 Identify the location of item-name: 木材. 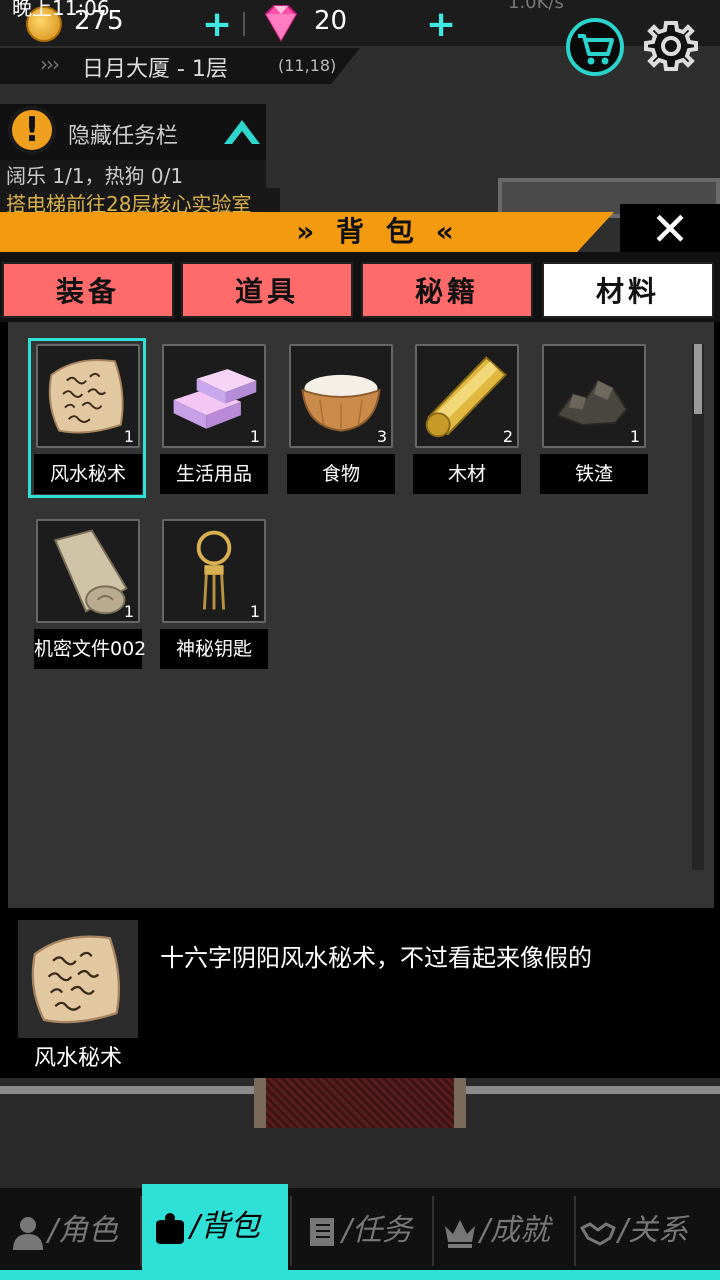
(467, 474).